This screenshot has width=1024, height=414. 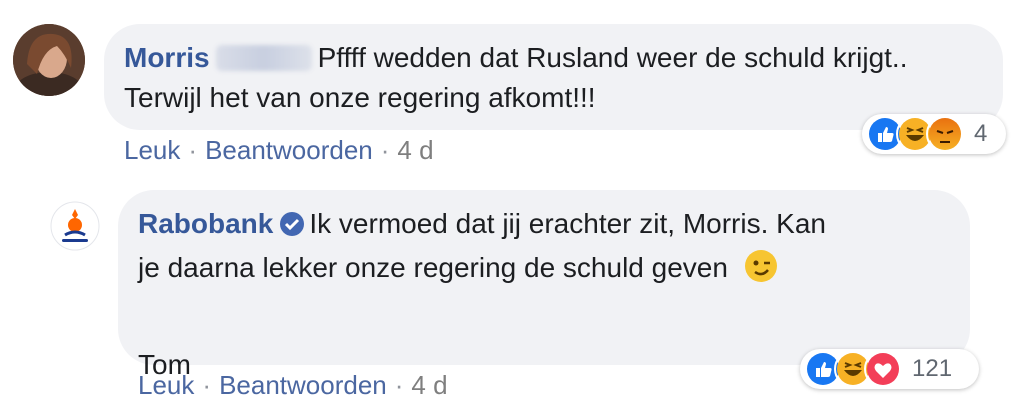 I want to click on reactions-summary: 4, so click(x=934, y=134).